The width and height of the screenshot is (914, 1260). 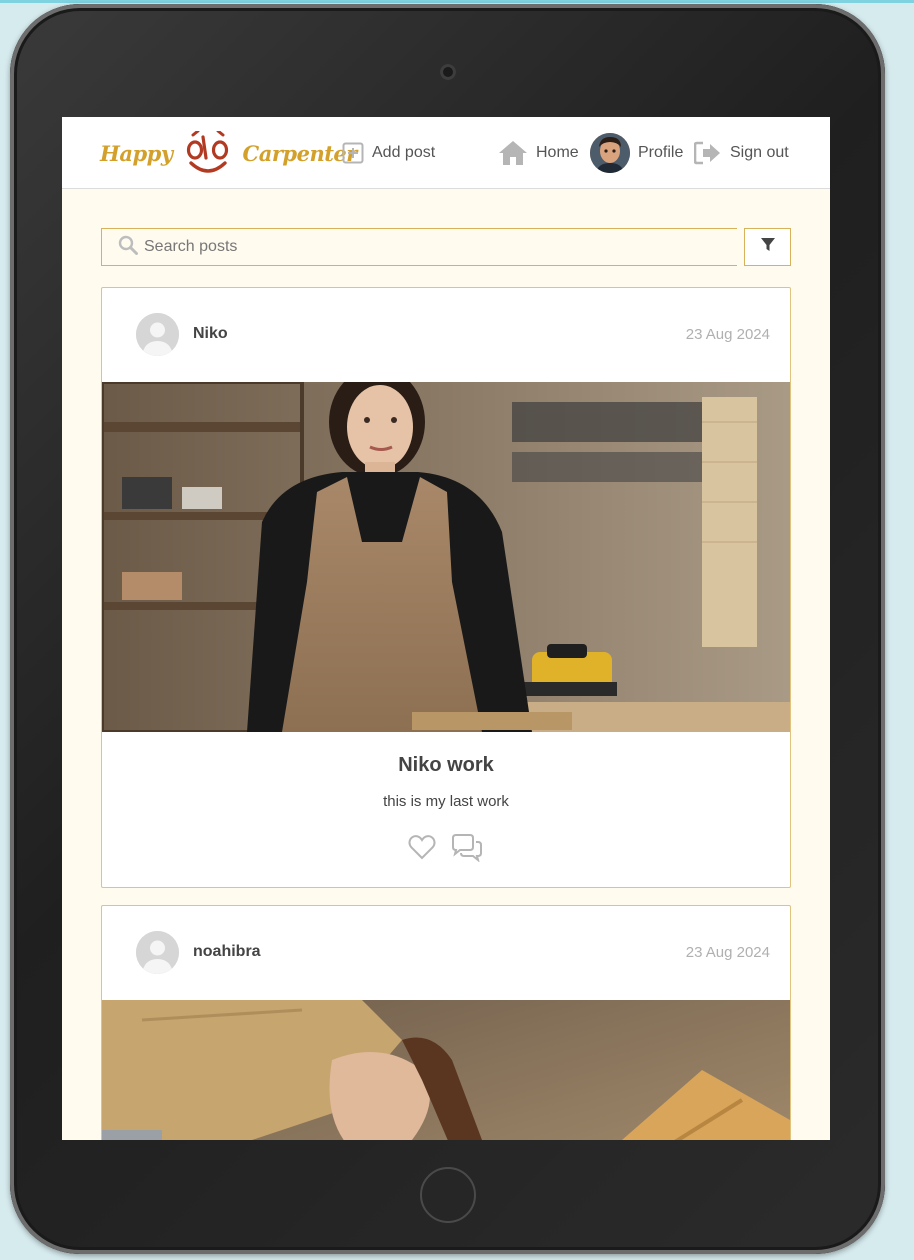 I want to click on nav-profile: Profile, so click(x=637, y=153).